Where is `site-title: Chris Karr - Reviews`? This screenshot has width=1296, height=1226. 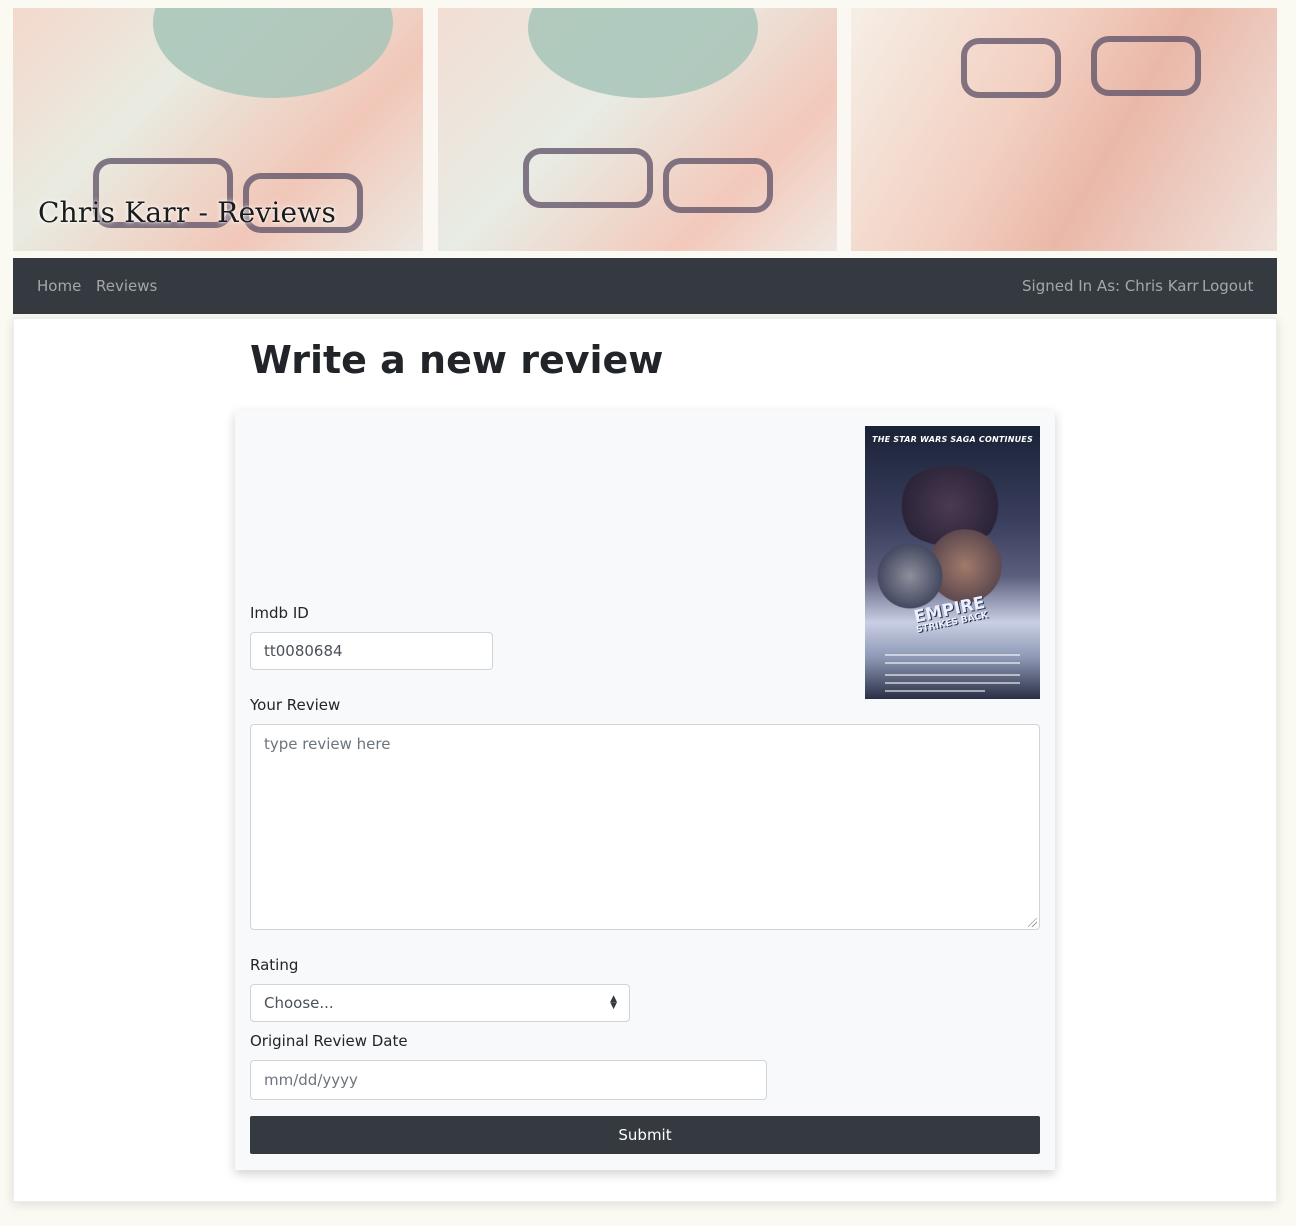 site-title: Chris Karr - Reviews is located at coordinates (187, 212).